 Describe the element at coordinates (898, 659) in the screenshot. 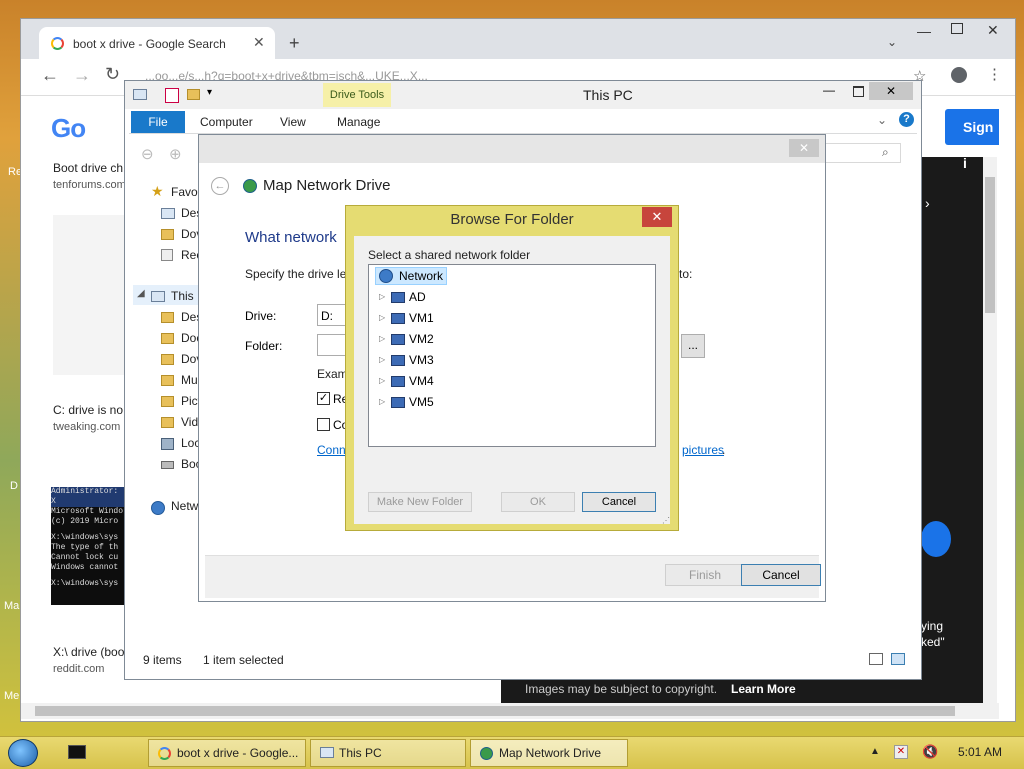

I see `large-icons-view-icon` at that location.